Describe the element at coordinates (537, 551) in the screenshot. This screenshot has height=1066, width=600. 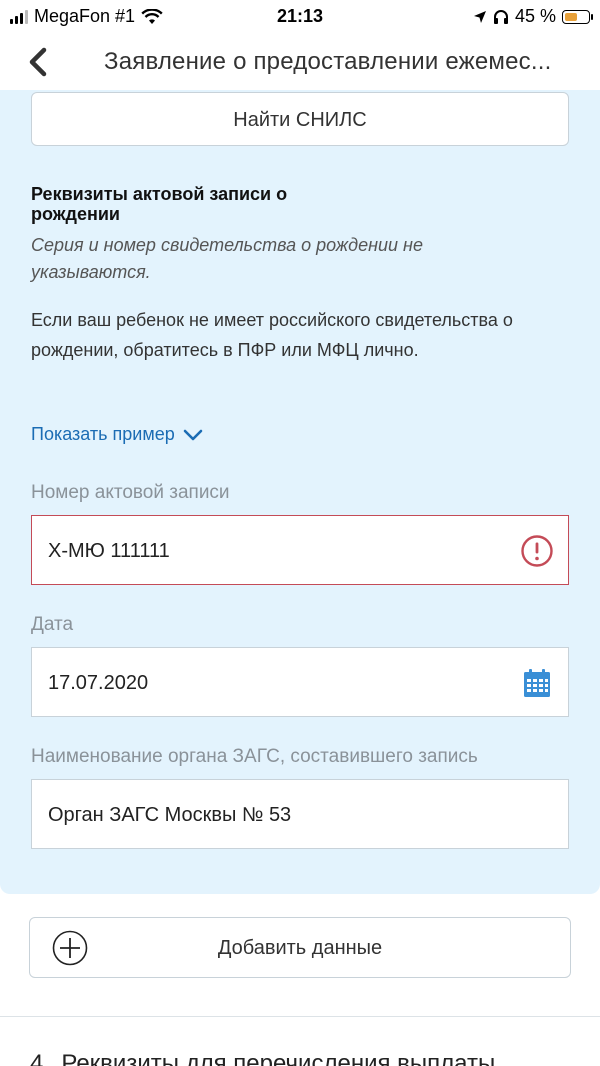
I see `error-icon` at that location.